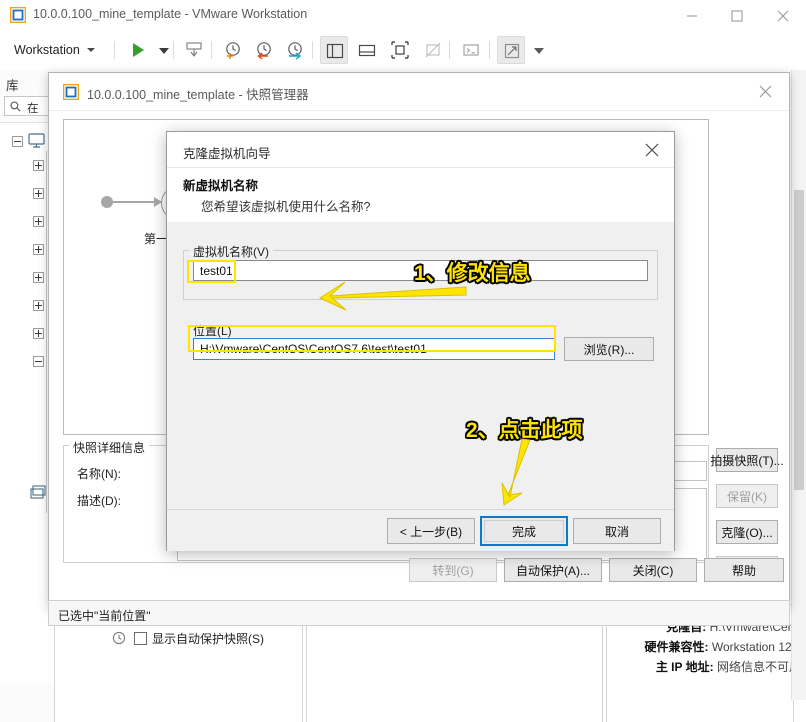 This screenshot has width=806, height=722. Describe the element at coordinates (433, 50) in the screenshot. I see `unity-mode-button` at that location.